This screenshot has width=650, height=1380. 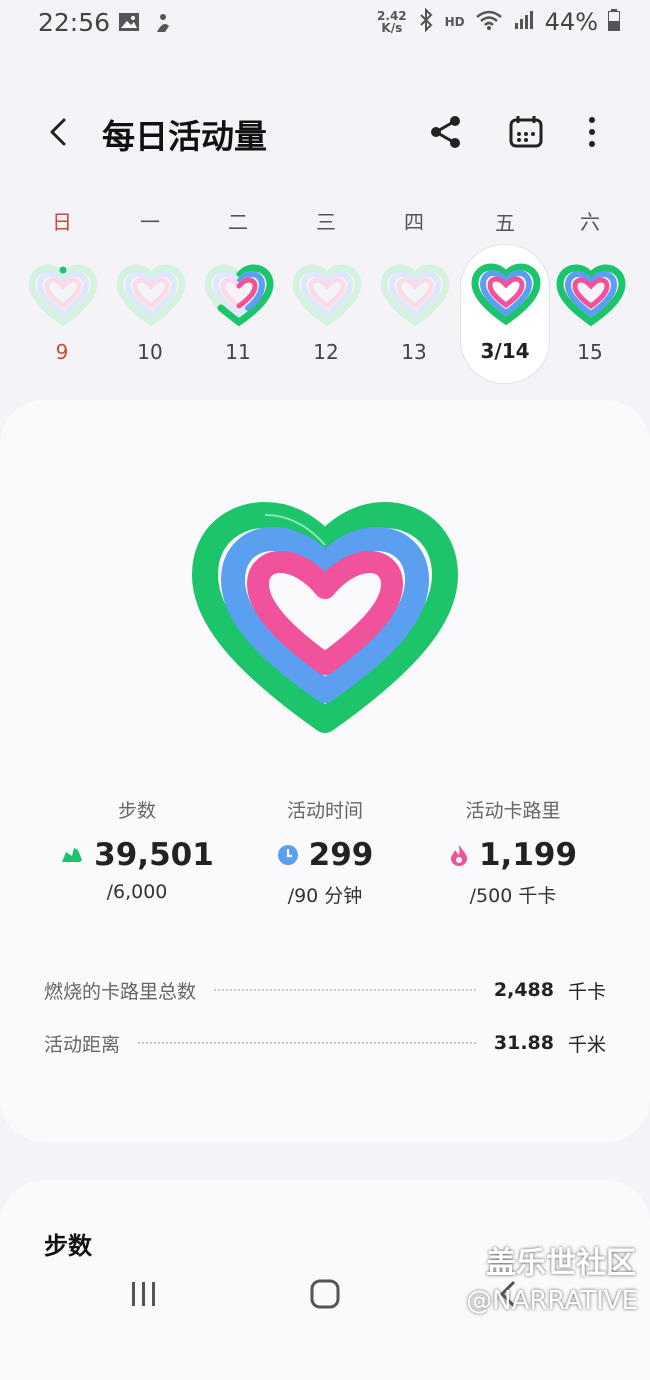 I want to click on battery-percent: 44%, so click(x=571, y=22).